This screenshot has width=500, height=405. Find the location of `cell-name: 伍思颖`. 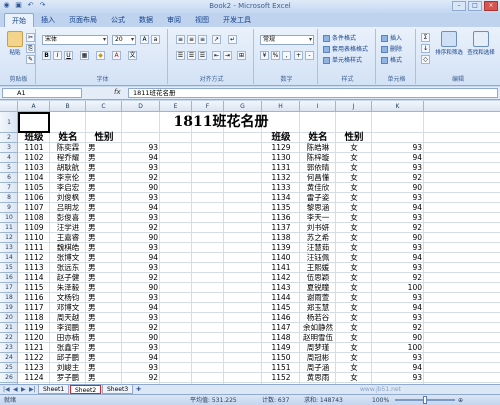

cell-name: 伍思颖 is located at coordinates (318, 278).